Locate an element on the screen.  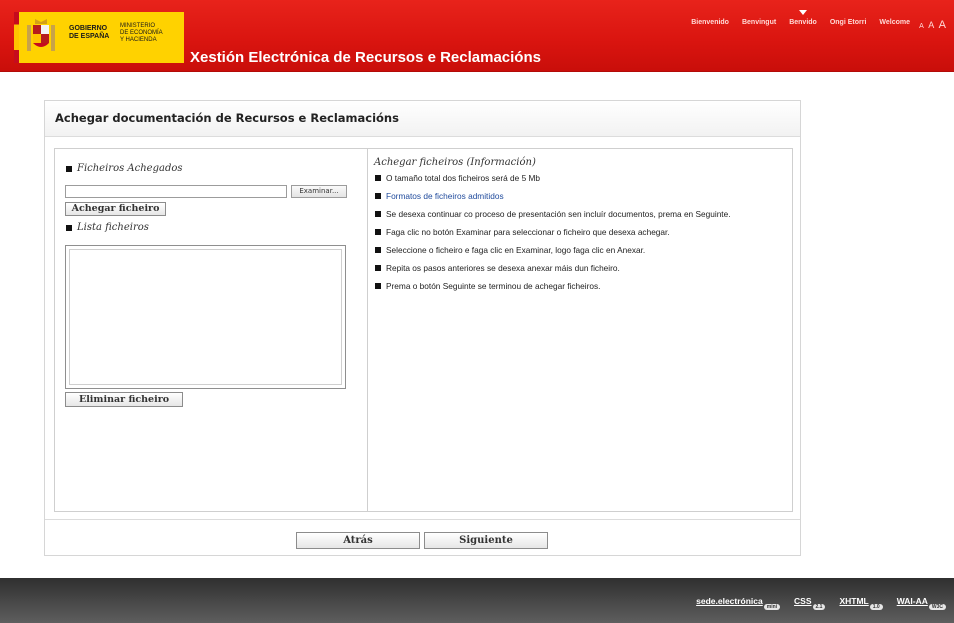
lang-spanish: Bienvenido is located at coordinates (710, 22).